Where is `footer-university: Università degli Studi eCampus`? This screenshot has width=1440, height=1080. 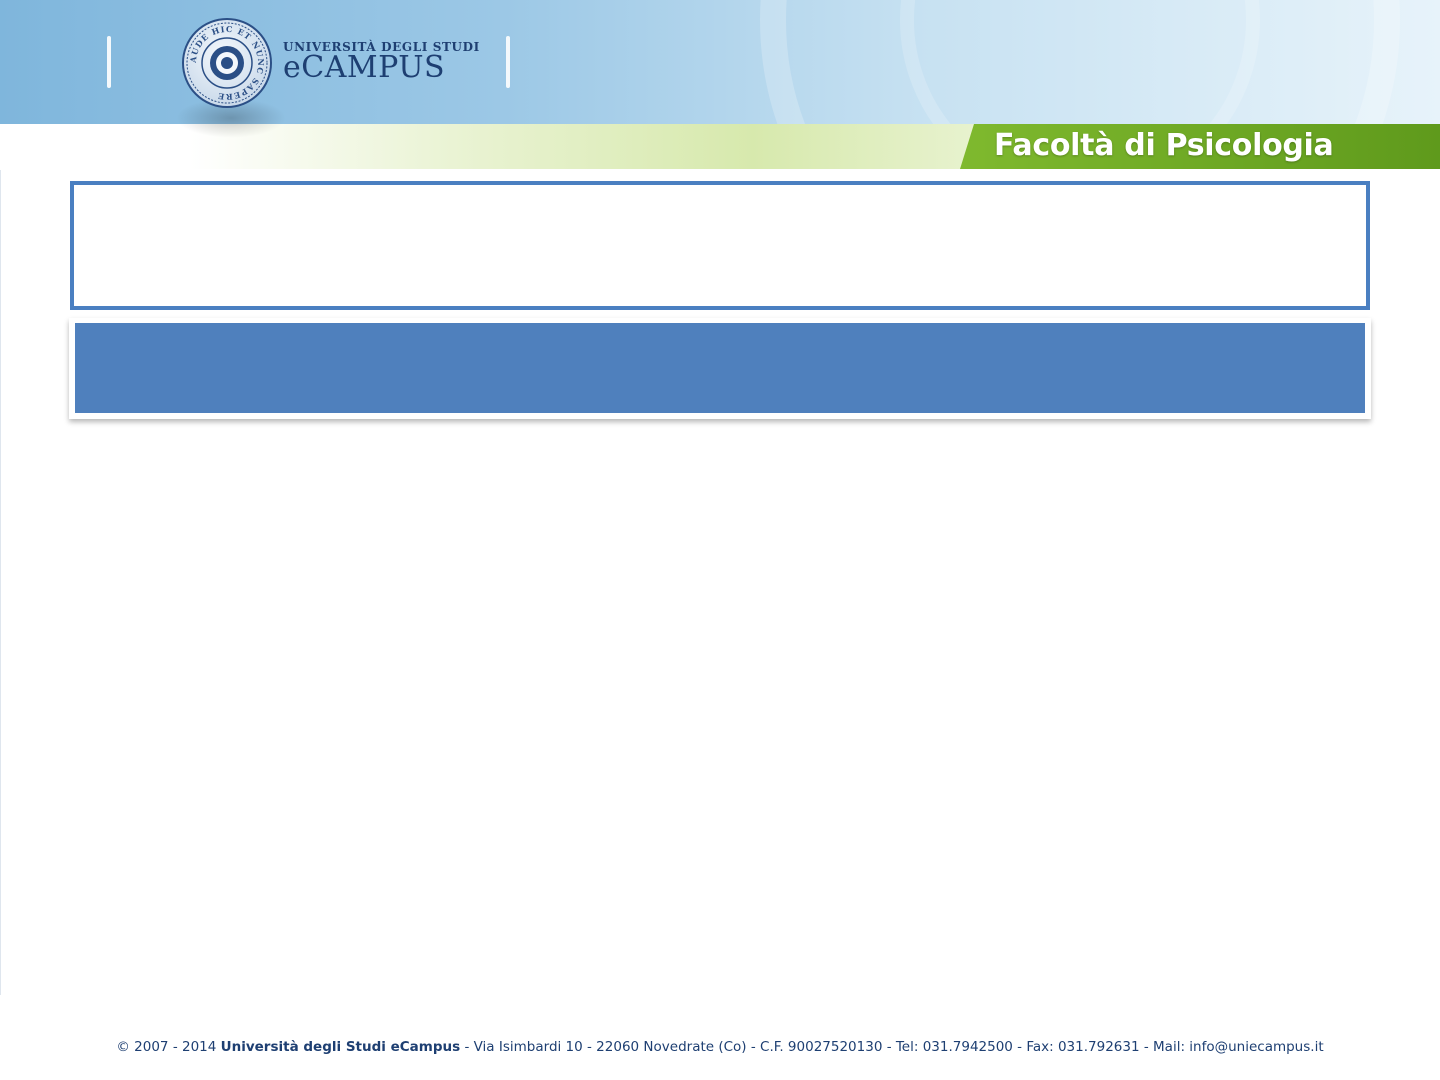 footer-university: Università degli Studi eCampus is located at coordinates (340, 1047).